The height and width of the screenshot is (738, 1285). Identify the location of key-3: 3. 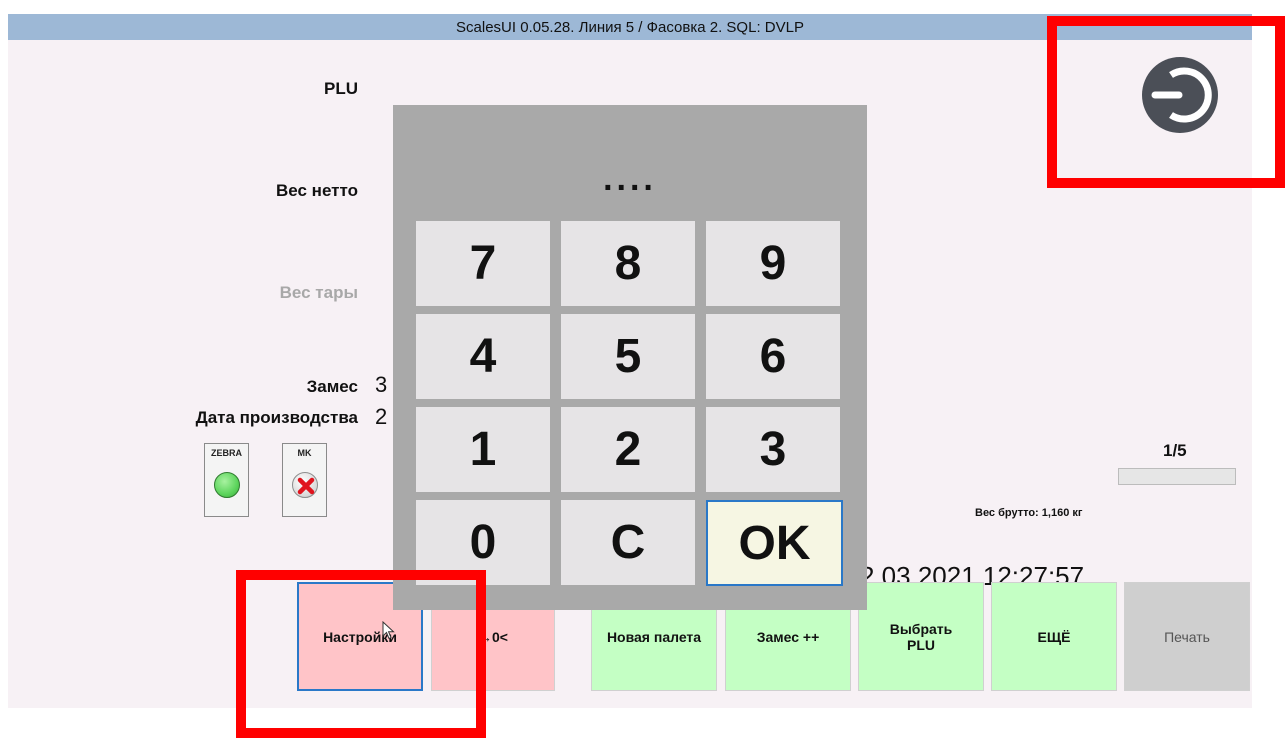
(773, 449).